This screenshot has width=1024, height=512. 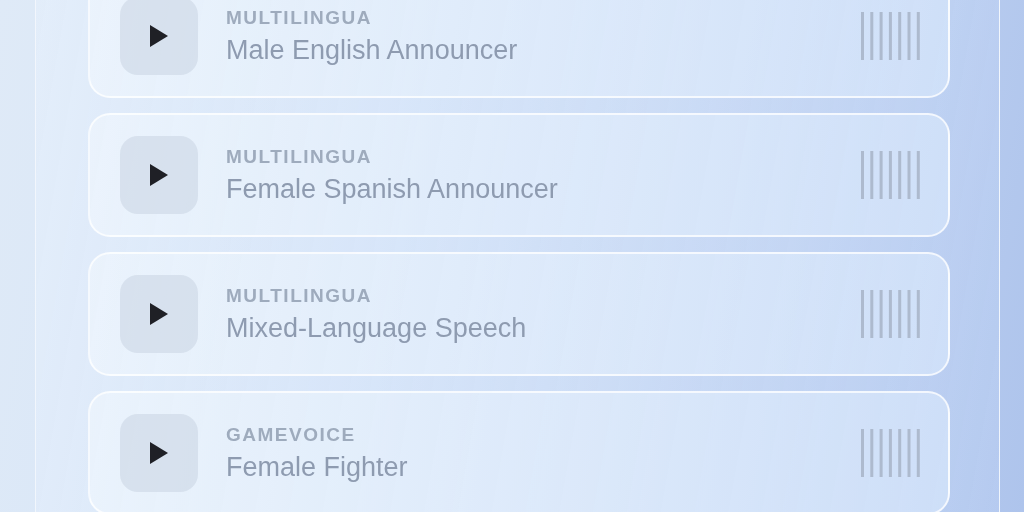 What do you see at coordinates (377, 328) in the screenshot?
I see `voice-title: Mixed-Language Speech` at bounding box center [377, 328].